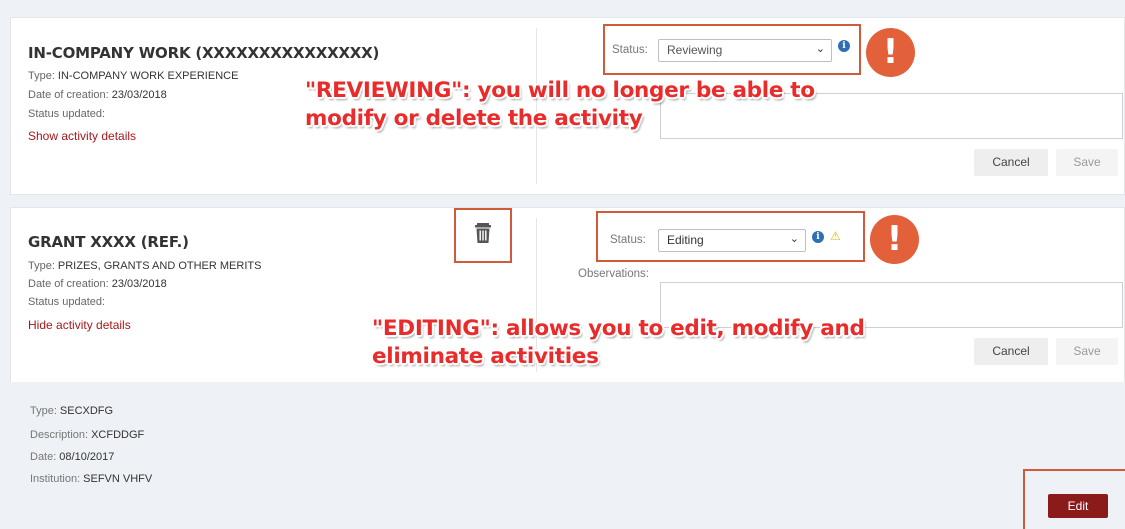  I want to click on detail-type: Type: SECXDFG, so click(72, 411).